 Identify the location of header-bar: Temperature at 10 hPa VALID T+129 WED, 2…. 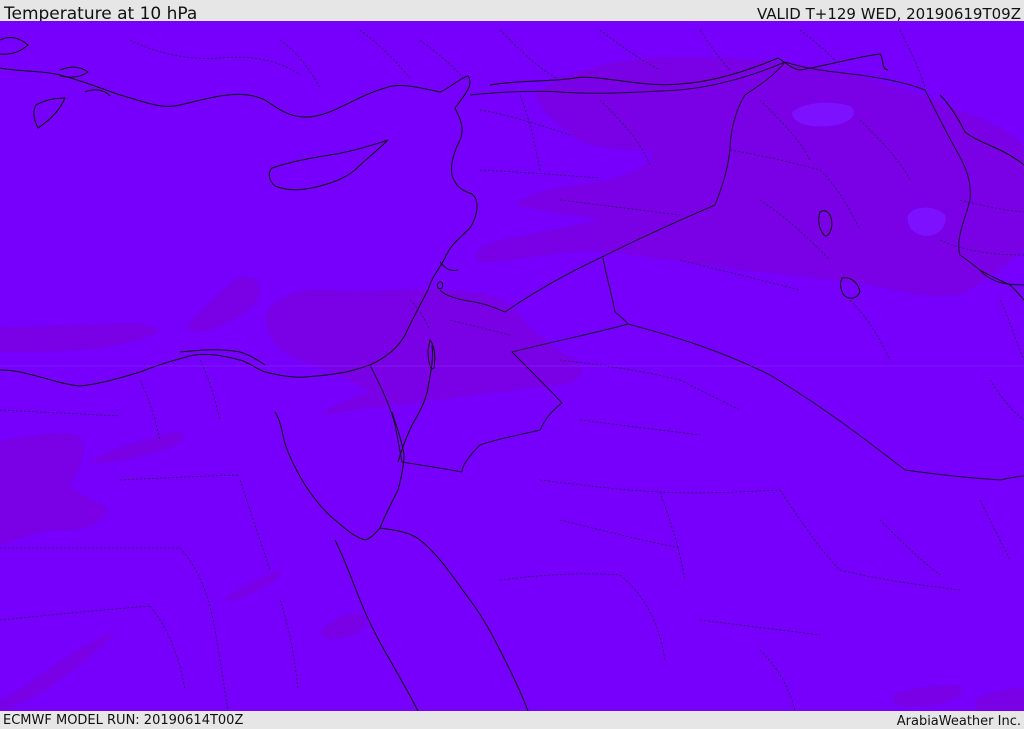
(512, 12).